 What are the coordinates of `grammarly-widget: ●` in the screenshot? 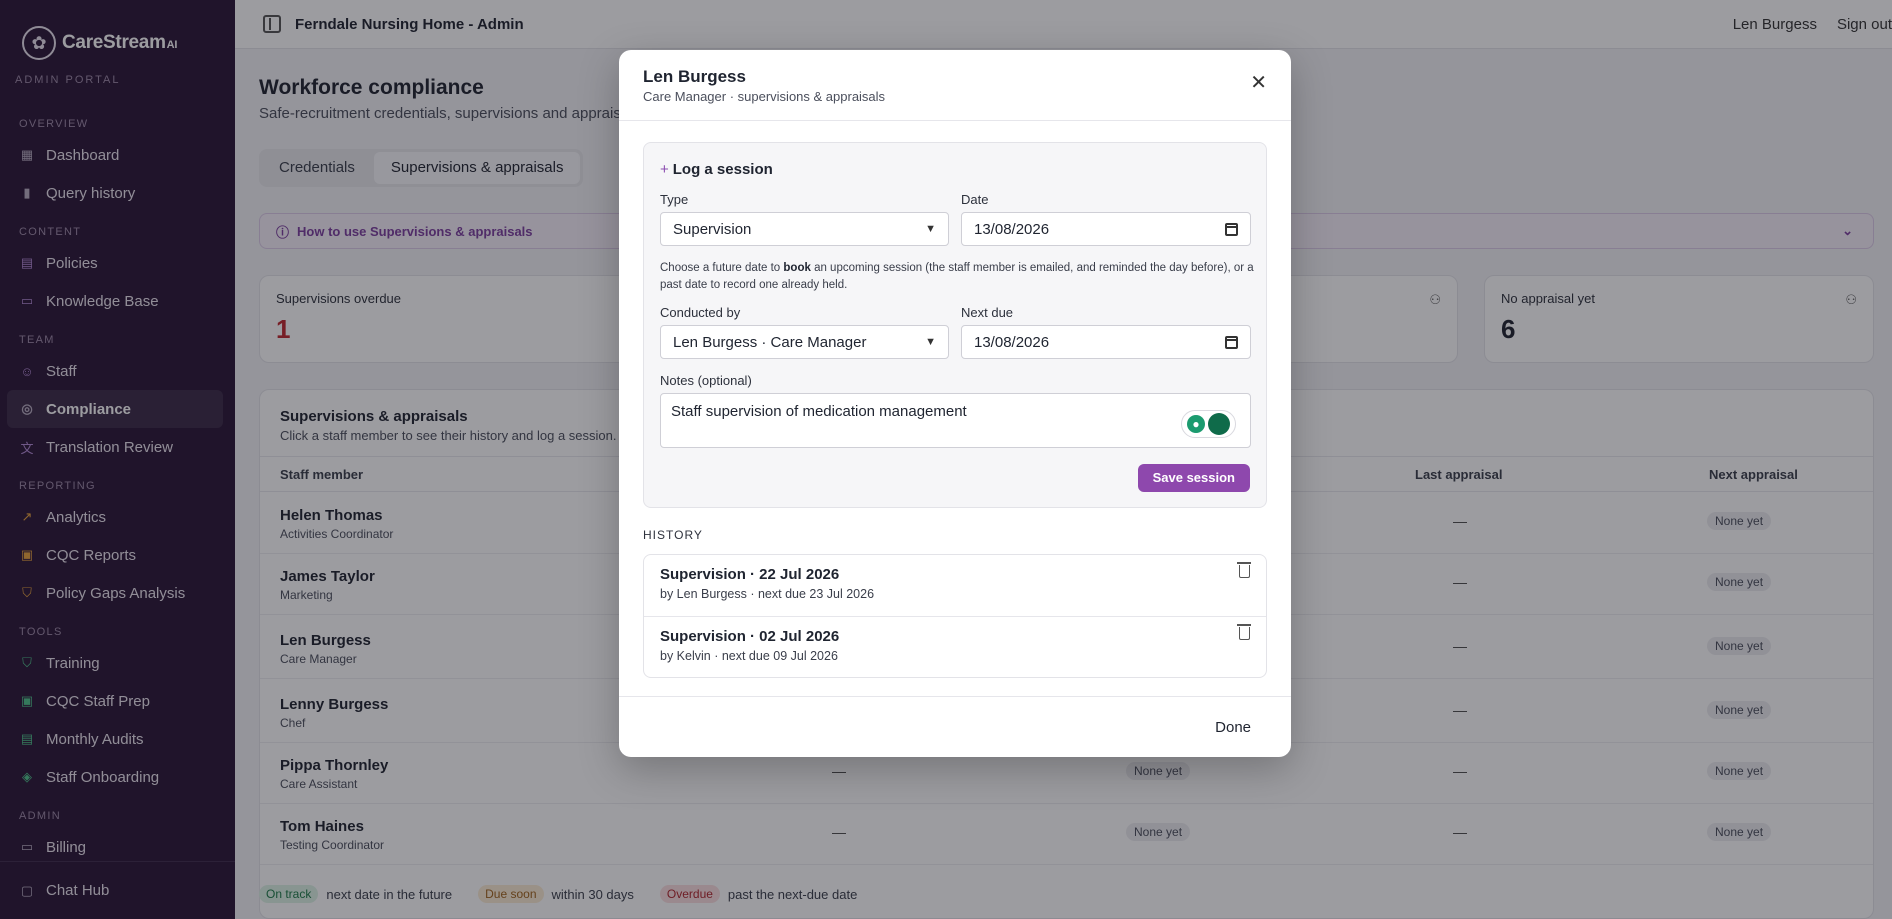 It's located at (1208, 424).